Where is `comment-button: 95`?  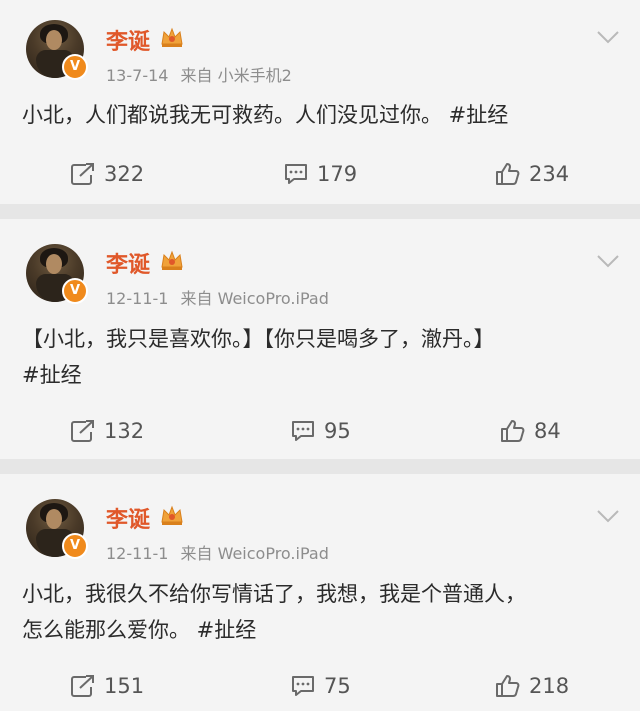 comment-button: 95 is located at coordinates (320, 431).